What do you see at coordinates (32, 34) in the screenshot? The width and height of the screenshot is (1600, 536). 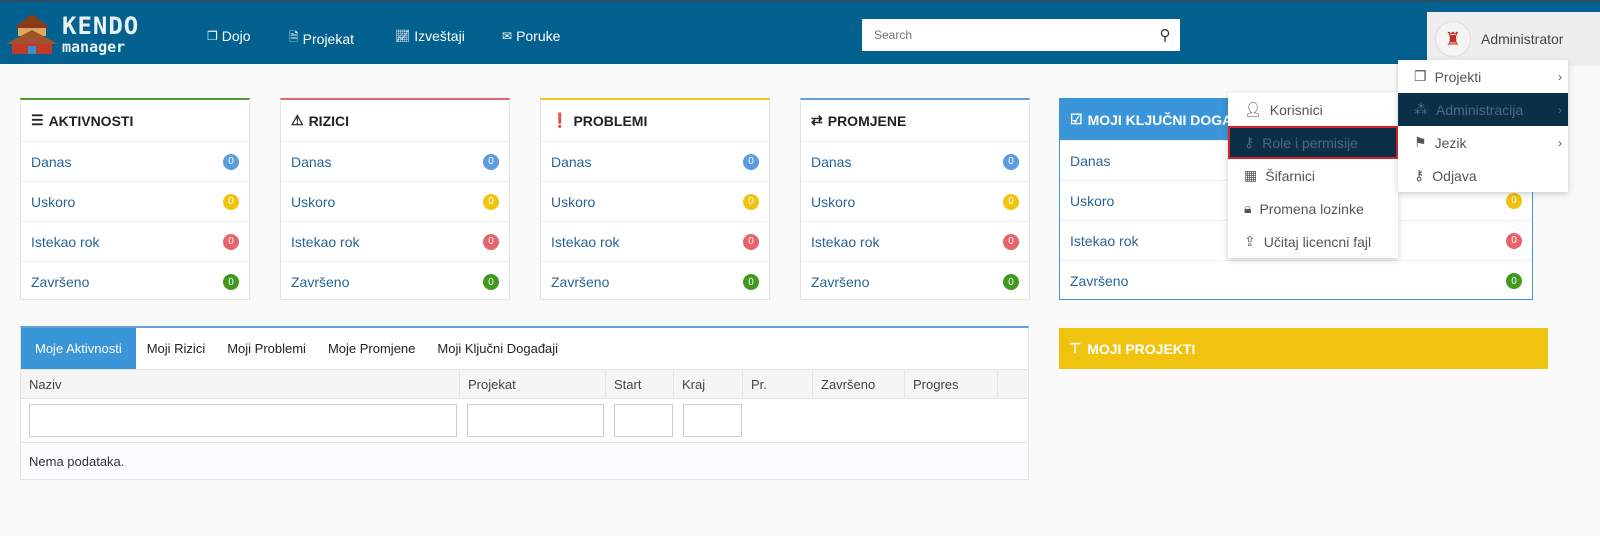 I see `pagoda-icon` at bounding box center [32, 34].